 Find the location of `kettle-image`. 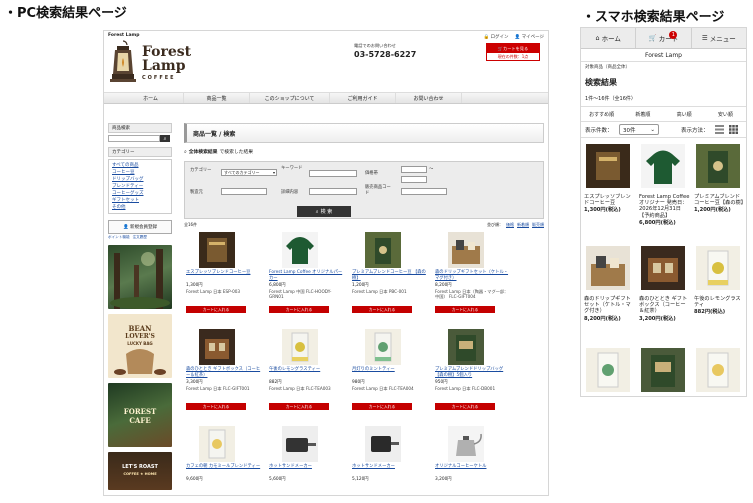

kettle-image is located at coordinates (466, 444).